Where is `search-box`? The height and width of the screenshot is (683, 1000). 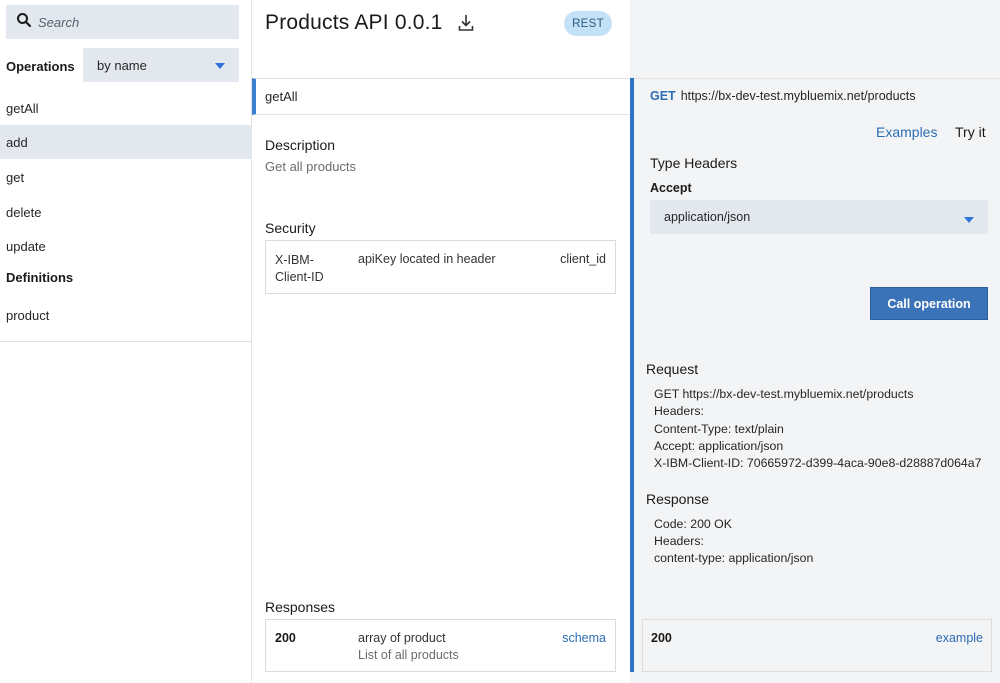 search-box is located at coordinates (122, 22).